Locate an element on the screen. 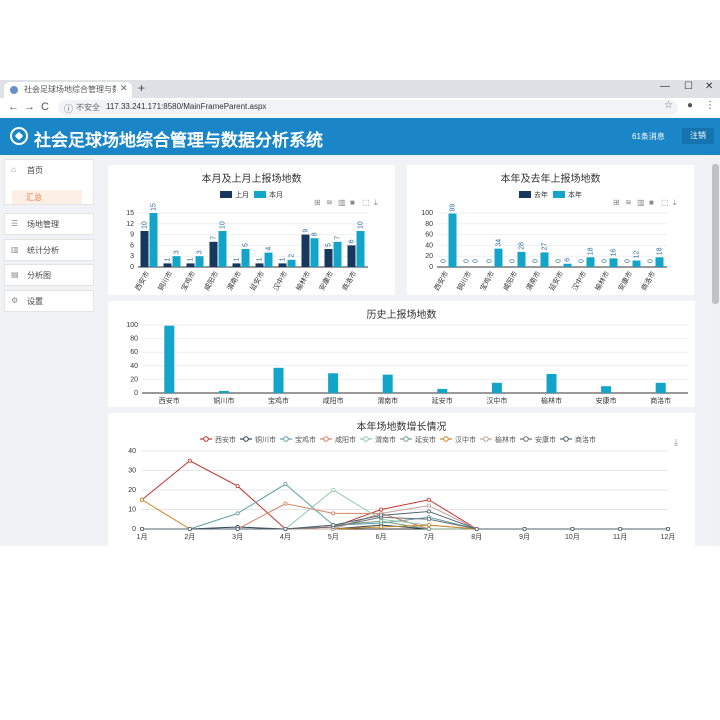 The width and height of the screenshot is (720, 720). app-header: 社会足球场地综合管理与数据分析系统 61条消息 注销 is located at coordinates (360, 136).